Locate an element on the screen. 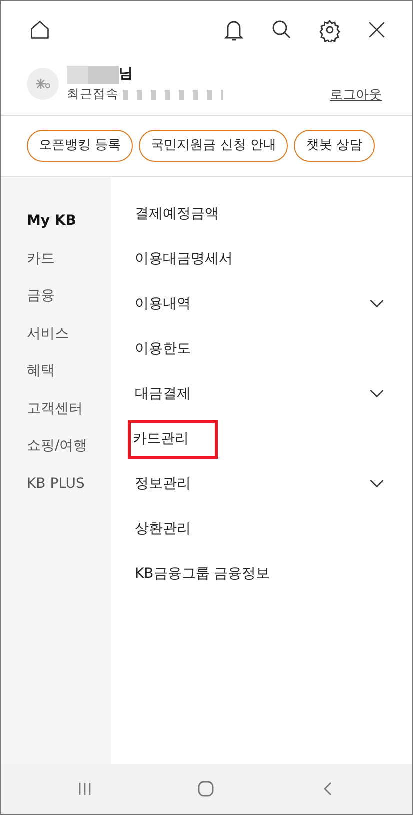  recent-apps-icon is located at coordinates (85, 789).